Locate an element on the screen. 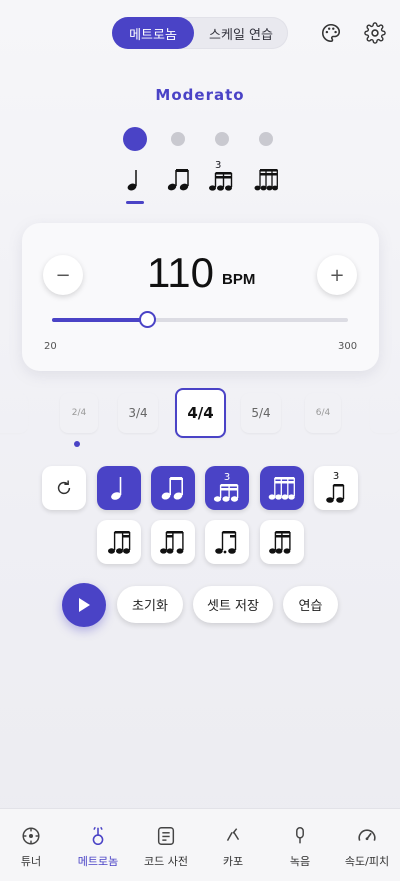 The height and width of the screenshot is (881, 400). bpm-slider-fill is located at coordinates (99, 320).